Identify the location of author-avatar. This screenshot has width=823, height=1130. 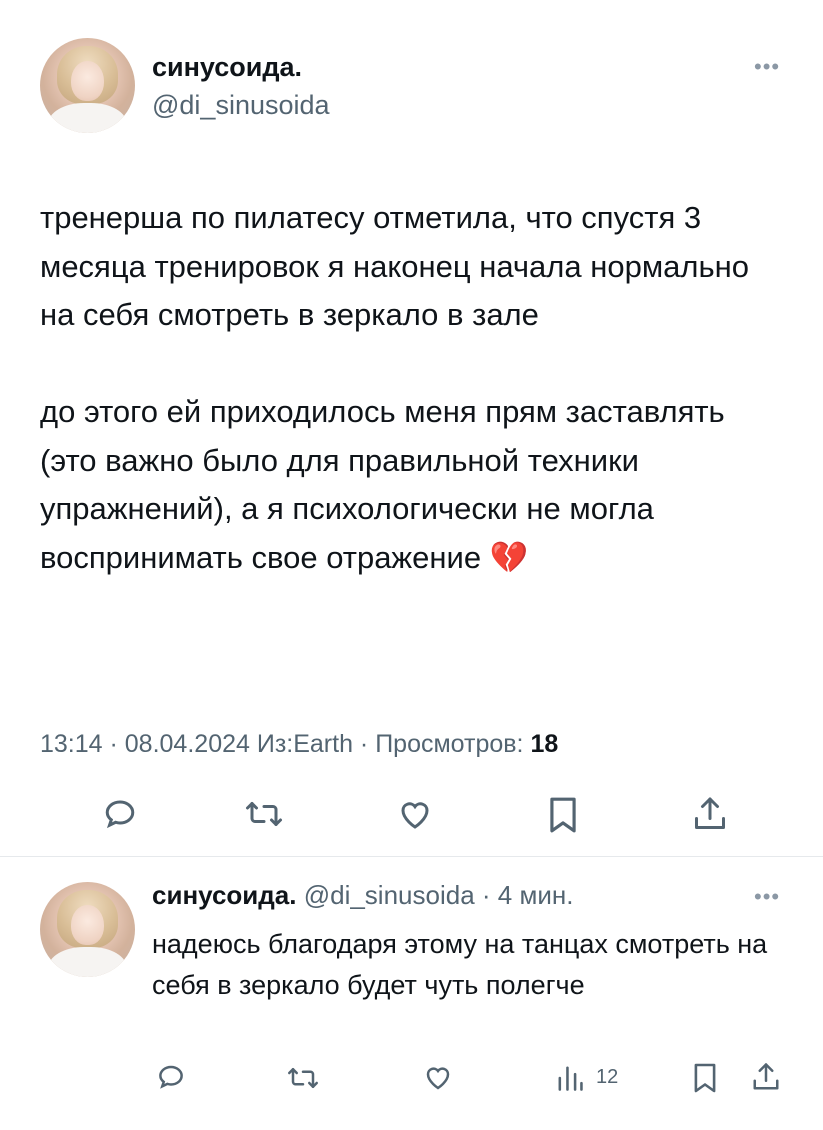
(87, 85).